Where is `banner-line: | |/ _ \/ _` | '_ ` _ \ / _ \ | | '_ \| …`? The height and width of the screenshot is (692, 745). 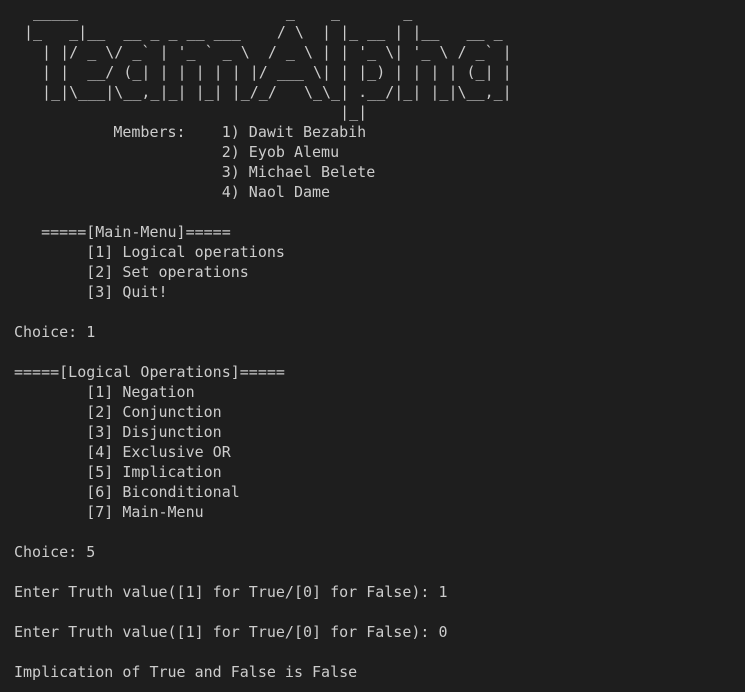 banner-line: | |/ _ \/ _` | '_ ` _ \ / _ \ | | '_ \| … is located at coordinates (268, 52).